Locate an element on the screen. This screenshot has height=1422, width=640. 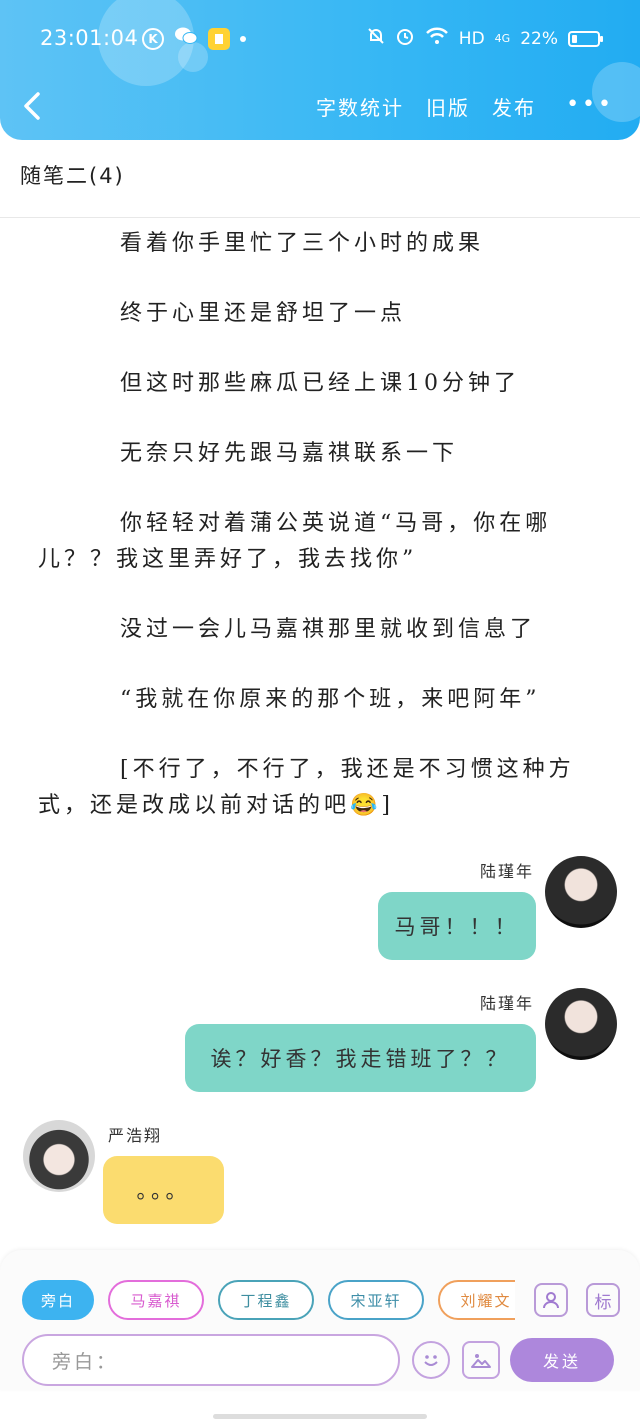
home-indicator is located at coordinates (320, 1416).